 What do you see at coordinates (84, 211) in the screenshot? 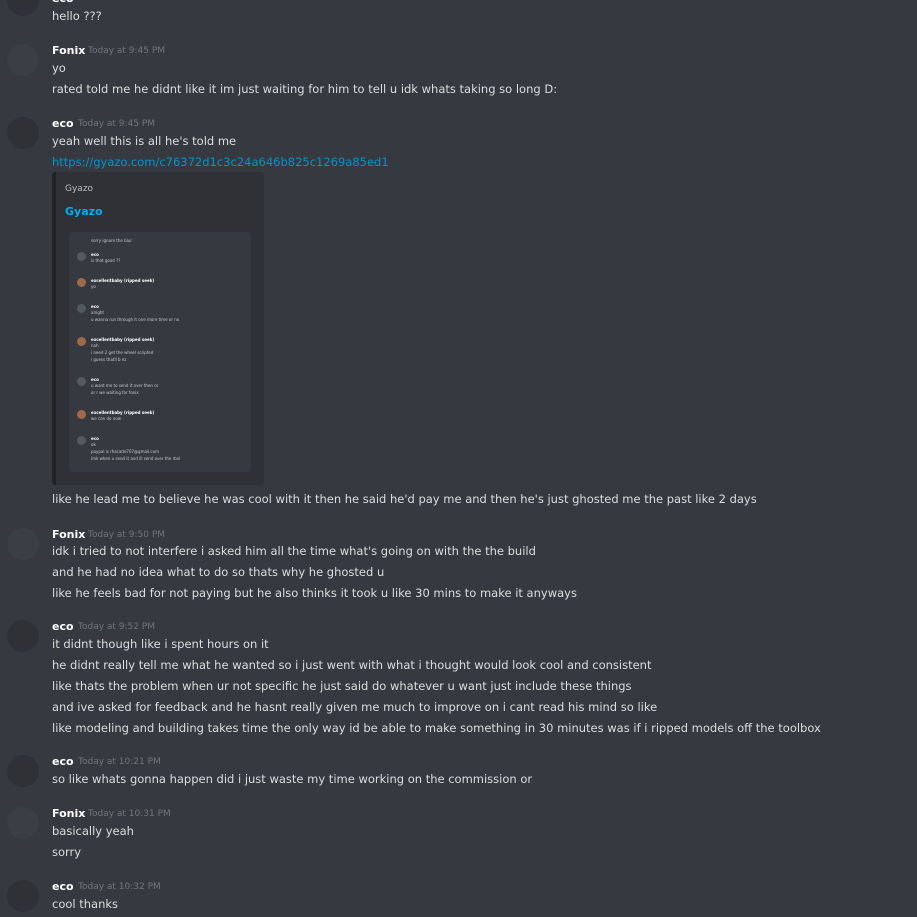
I see `embed-title: Gyazo` at bounding box center [84, 211].